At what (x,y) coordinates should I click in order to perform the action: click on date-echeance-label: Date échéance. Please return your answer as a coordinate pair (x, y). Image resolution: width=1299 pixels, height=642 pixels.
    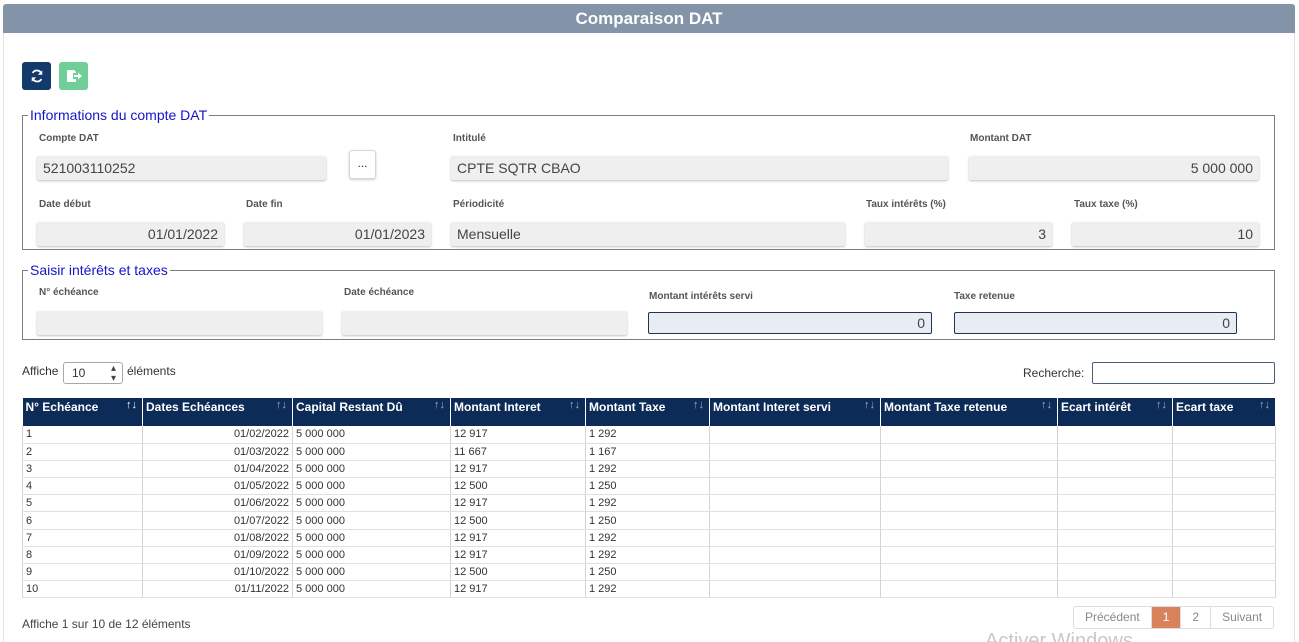
    Looking at the image, I should click on (379, 292).